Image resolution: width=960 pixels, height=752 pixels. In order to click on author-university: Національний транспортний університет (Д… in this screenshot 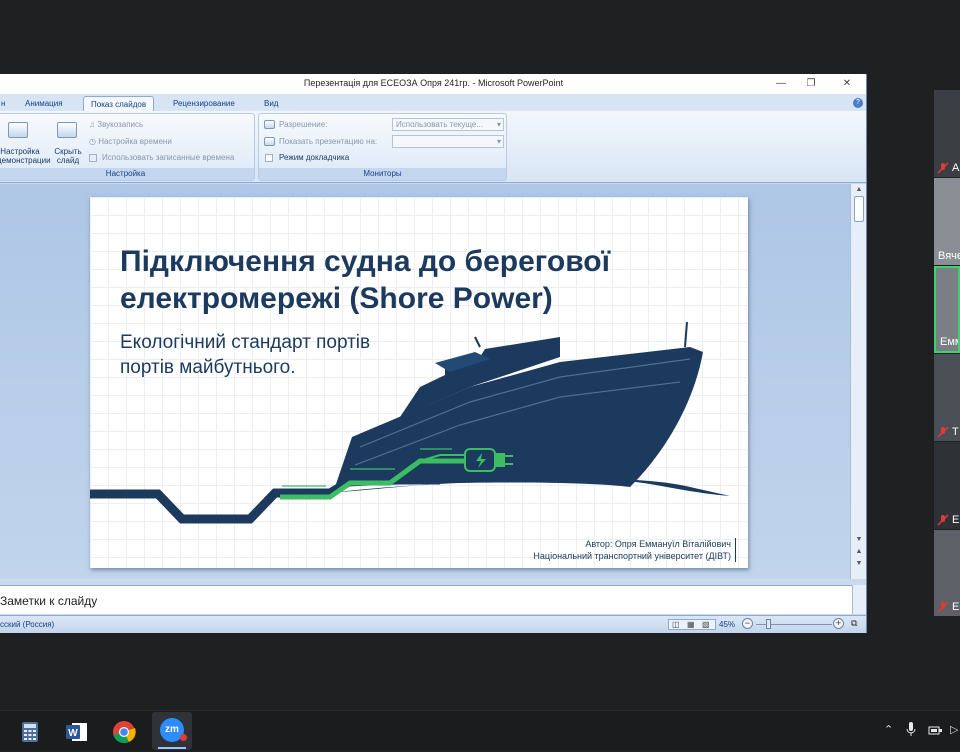, I will do `click(632, 556)`.